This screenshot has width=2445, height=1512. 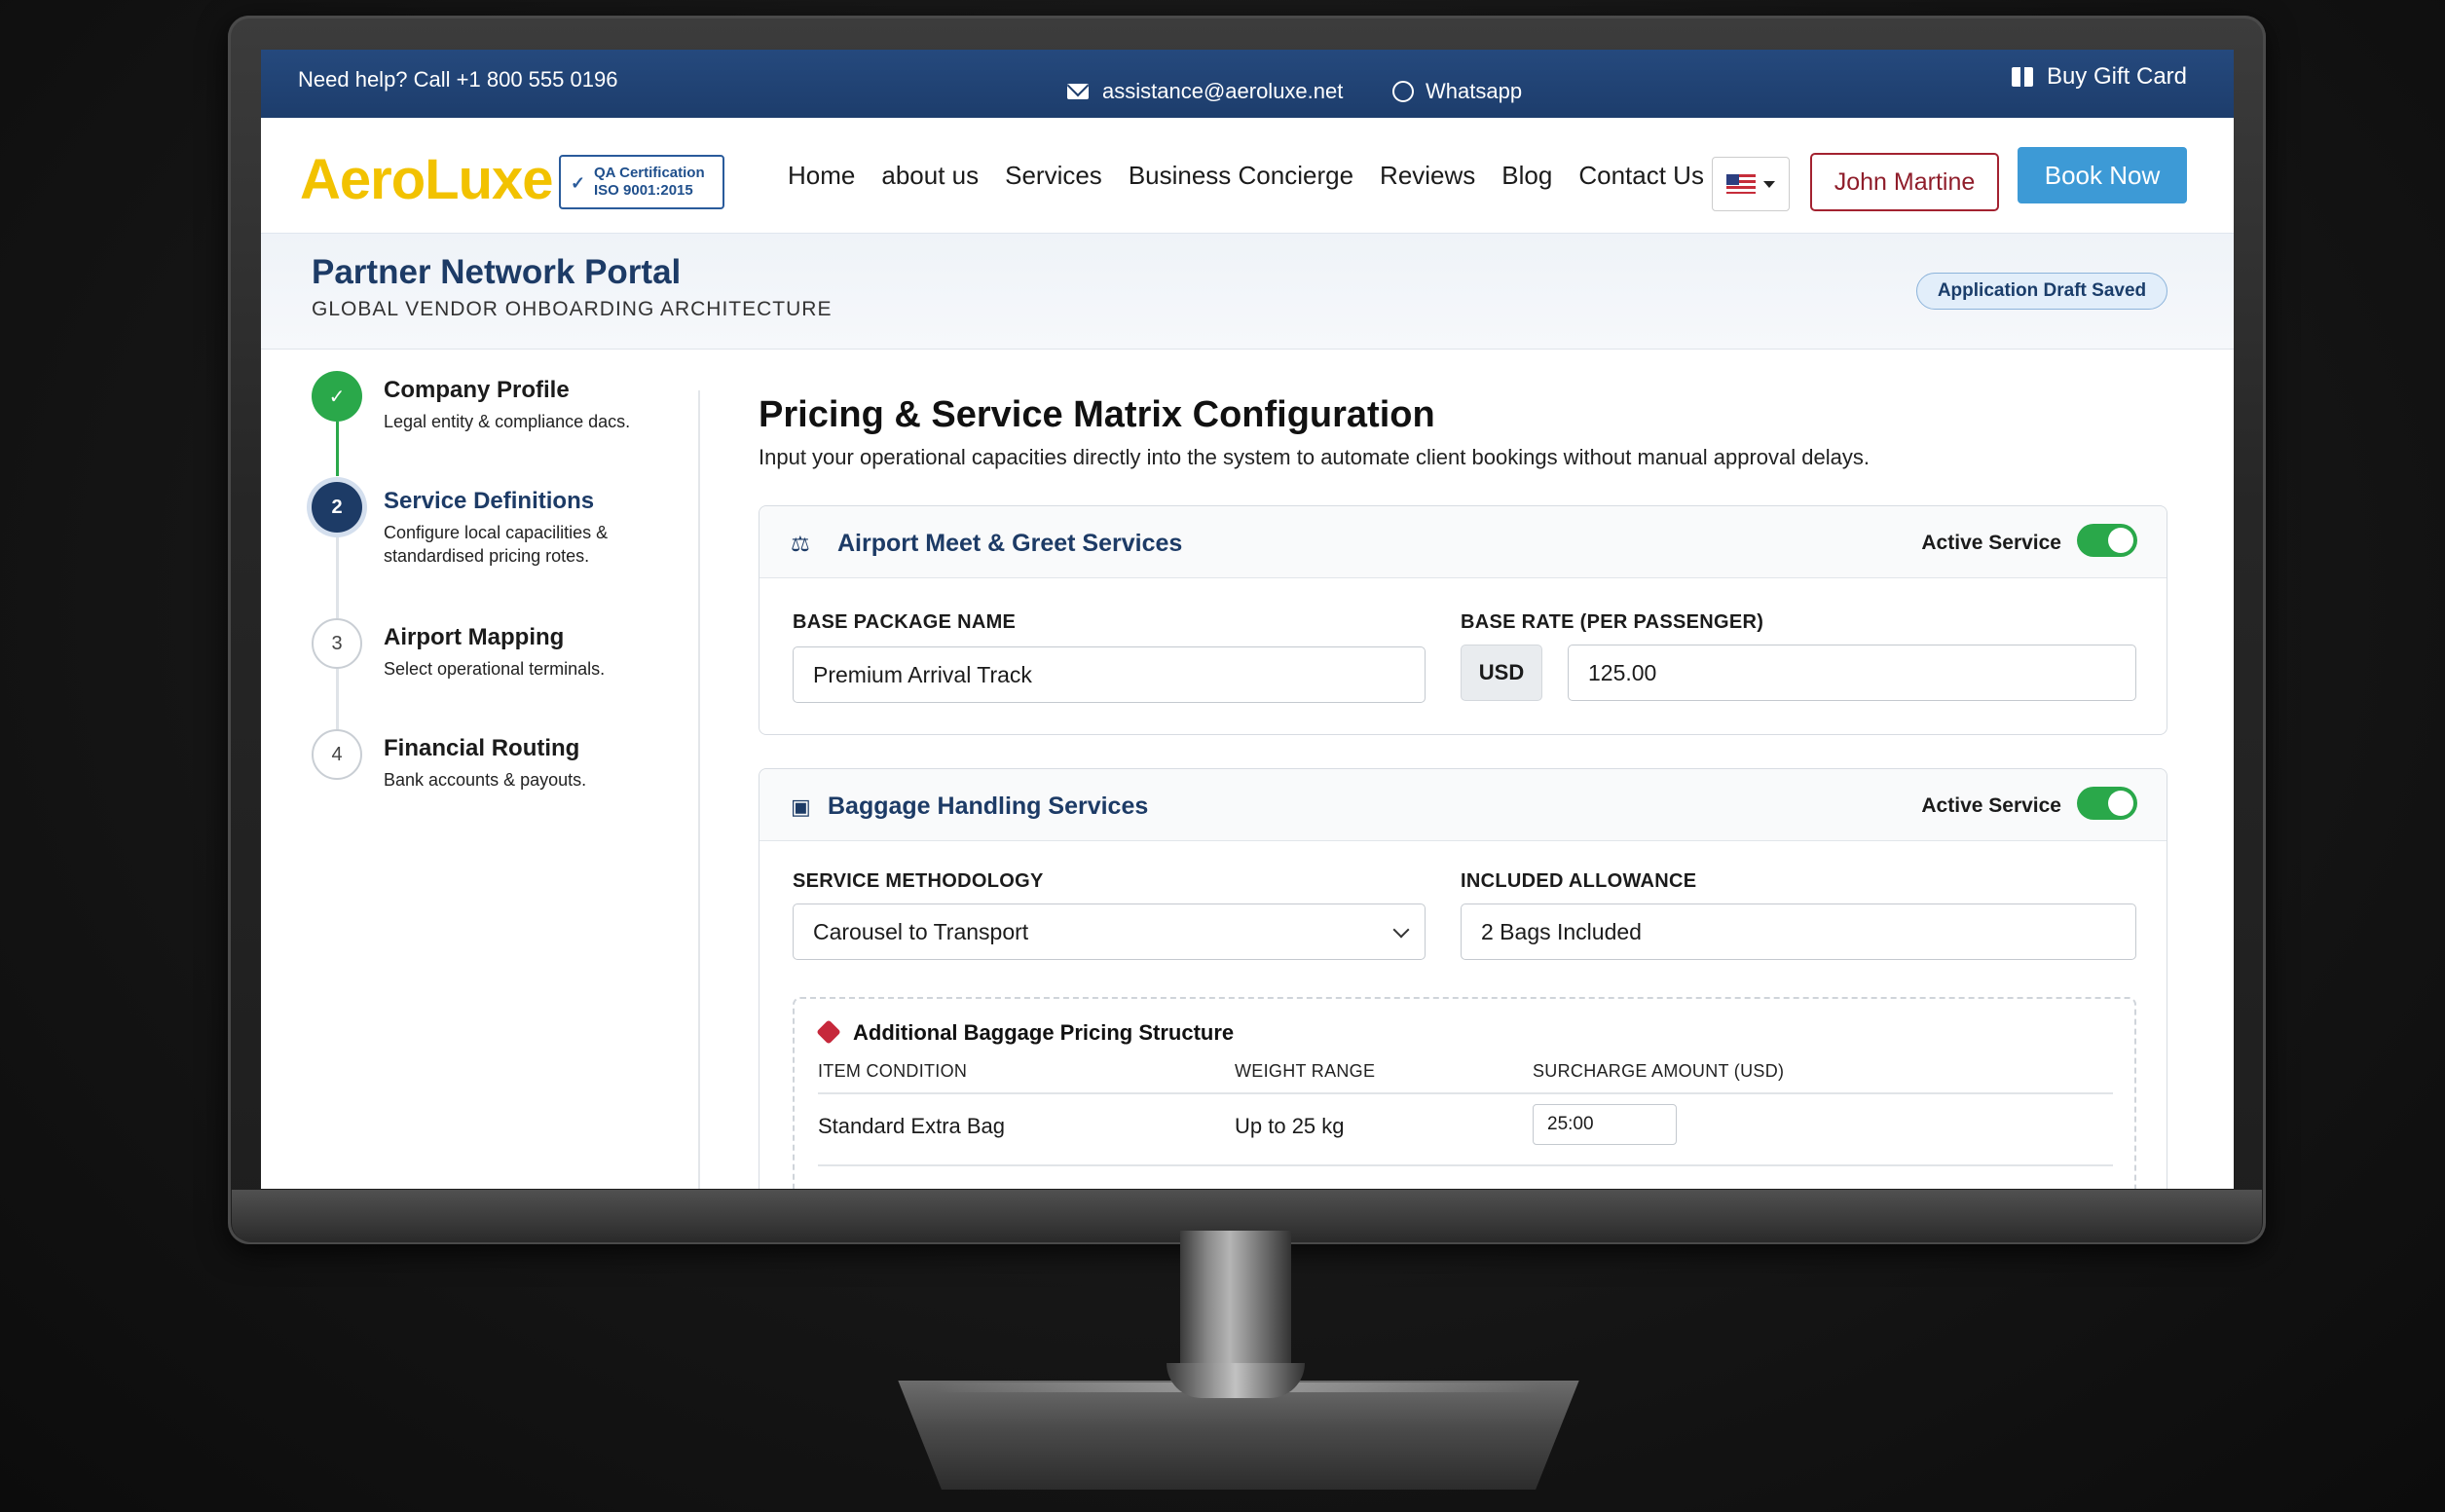 I want to click on currency-addon: USD, so click(x=1502, y=673).